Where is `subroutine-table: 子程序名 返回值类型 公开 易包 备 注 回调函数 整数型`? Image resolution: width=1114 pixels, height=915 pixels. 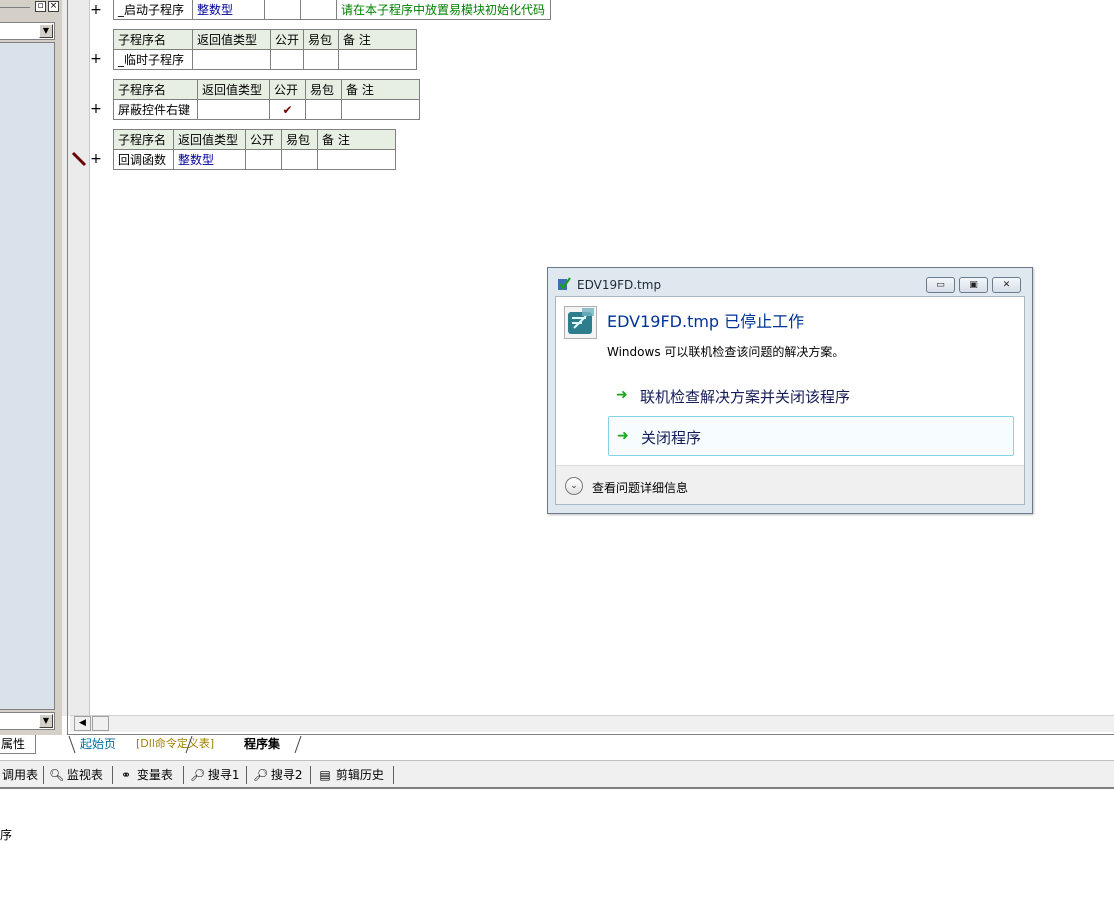 subroutine-table: 子程序名 返回值类型 公开 易包 备 注 回调函数 整数型 is located at coordinates (254, 149).